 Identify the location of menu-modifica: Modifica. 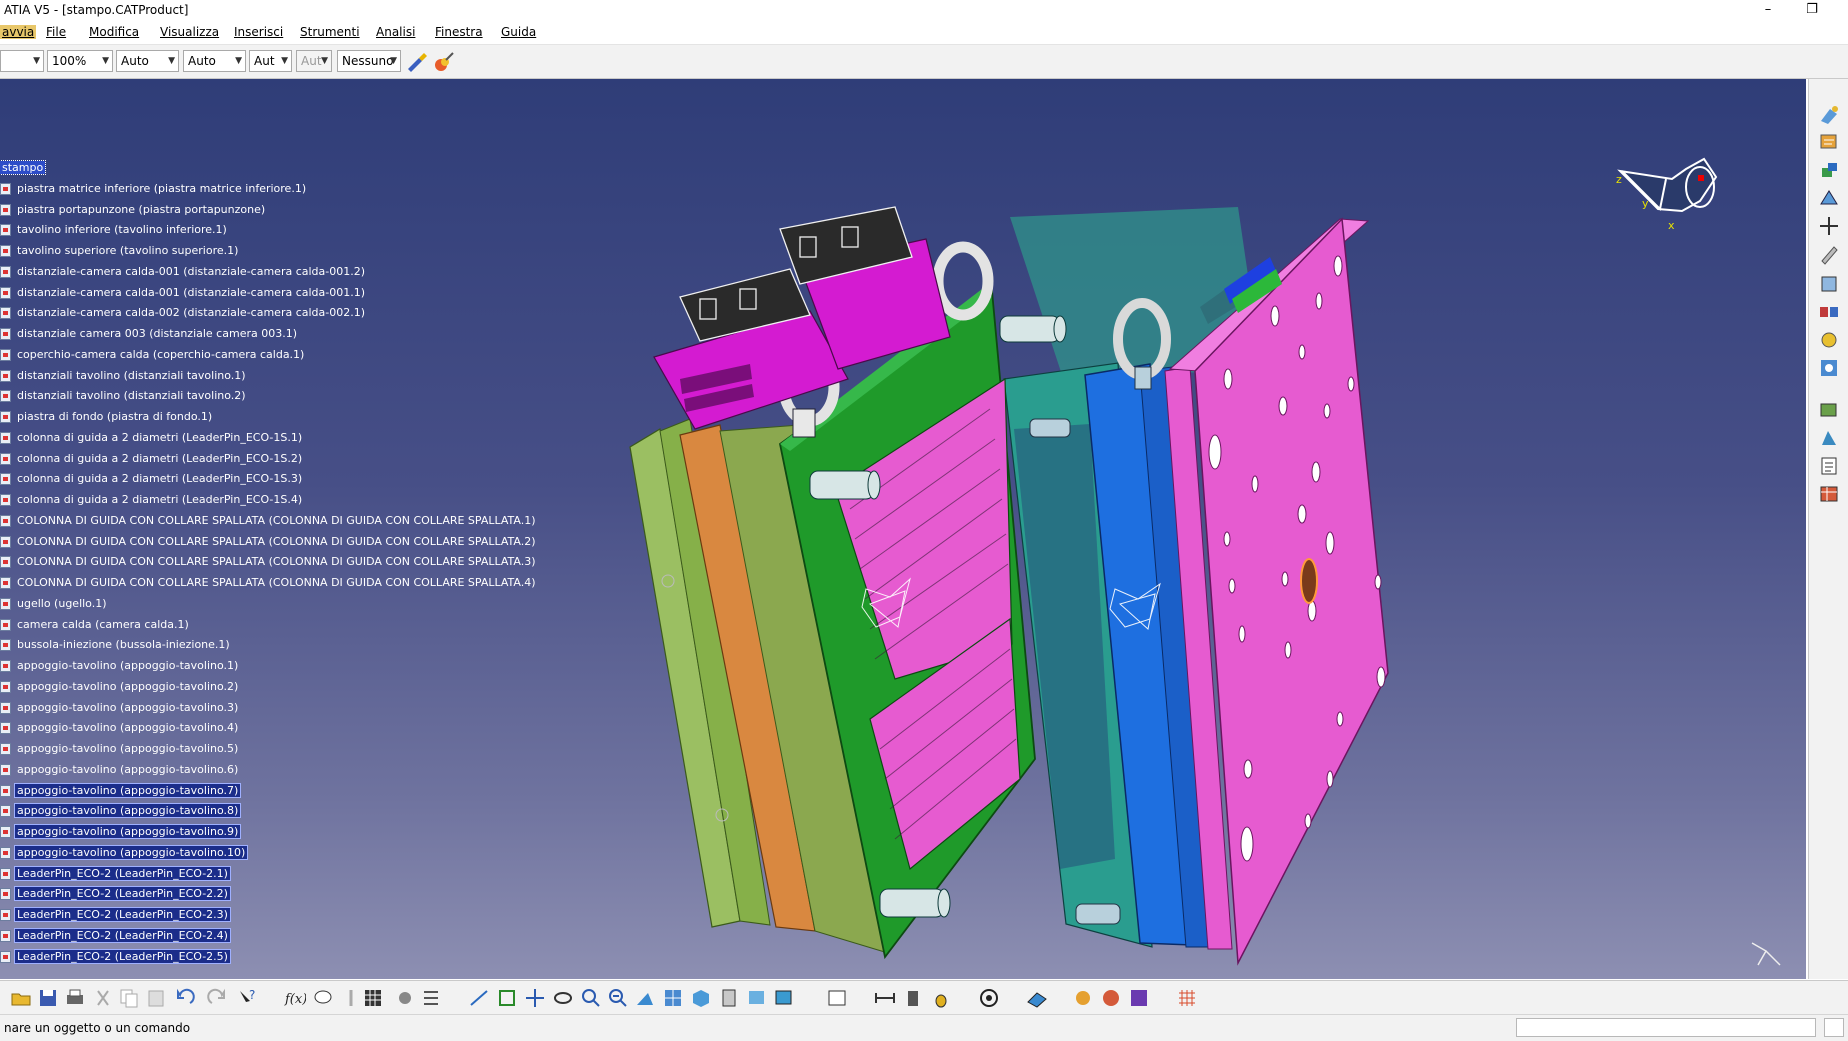
(114, 32).